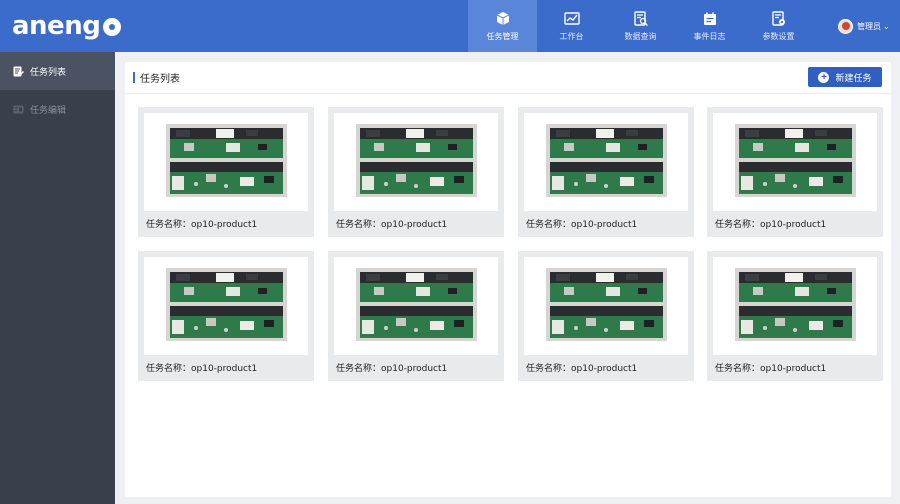  I want to click on sidebar: 任务列表 任务编辑, so click(57, 278).